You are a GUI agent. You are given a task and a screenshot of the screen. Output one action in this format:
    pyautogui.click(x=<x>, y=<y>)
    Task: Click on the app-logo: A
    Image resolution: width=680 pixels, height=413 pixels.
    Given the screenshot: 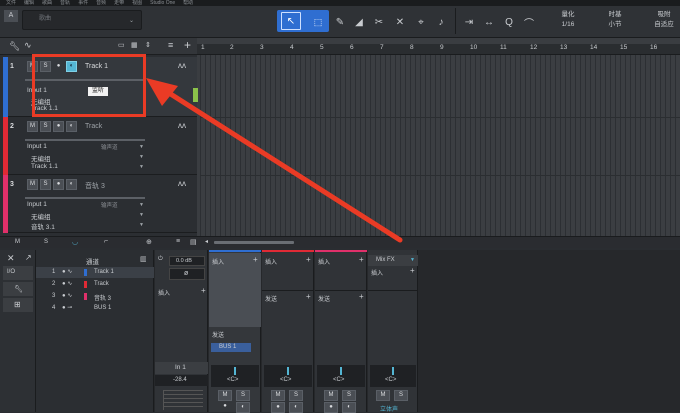 What is the action you would take?
    pyautogui.click(x=11, y=16)
    